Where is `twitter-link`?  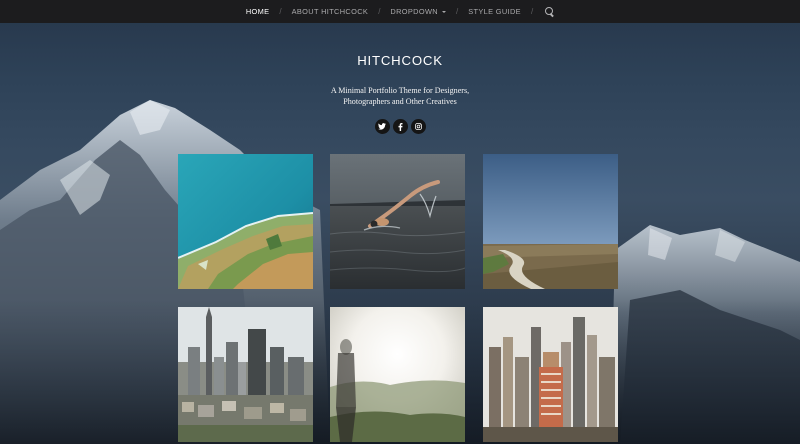
twitter-link is located at coordinates (382, 126).